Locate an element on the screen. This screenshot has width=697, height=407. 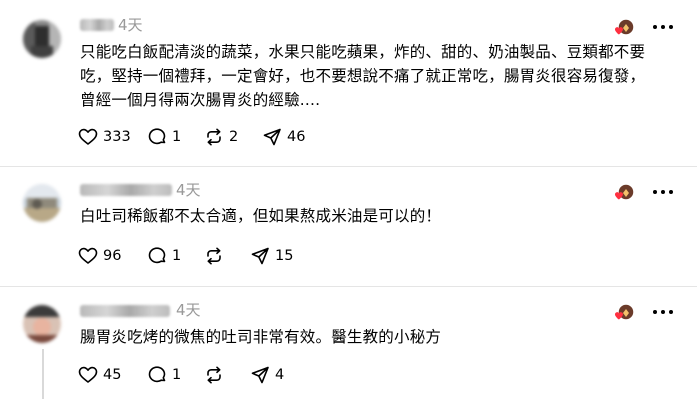
share-count: 4 is located at coordinates (280, 375).